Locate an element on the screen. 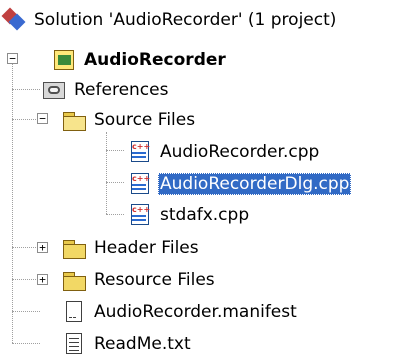 The width and height of the screenshot is (395, 360). tree-node-source-files: Source Files is located at coordinates (129, 119).